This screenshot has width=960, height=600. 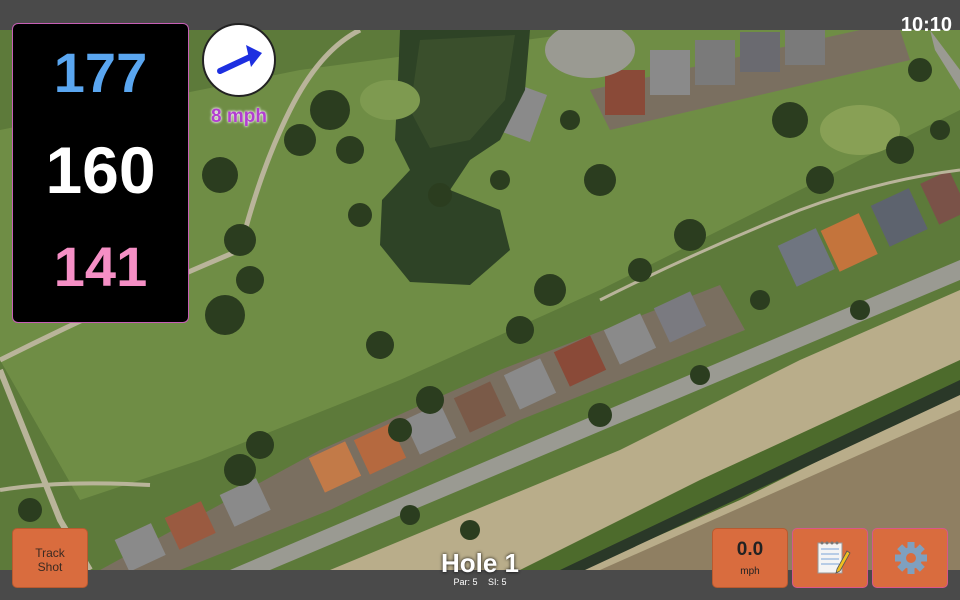 What do you see at coordinates (480, 563) in the screenshot?
I see `hole-title: Hole 1` at bounding box center [480, 563].